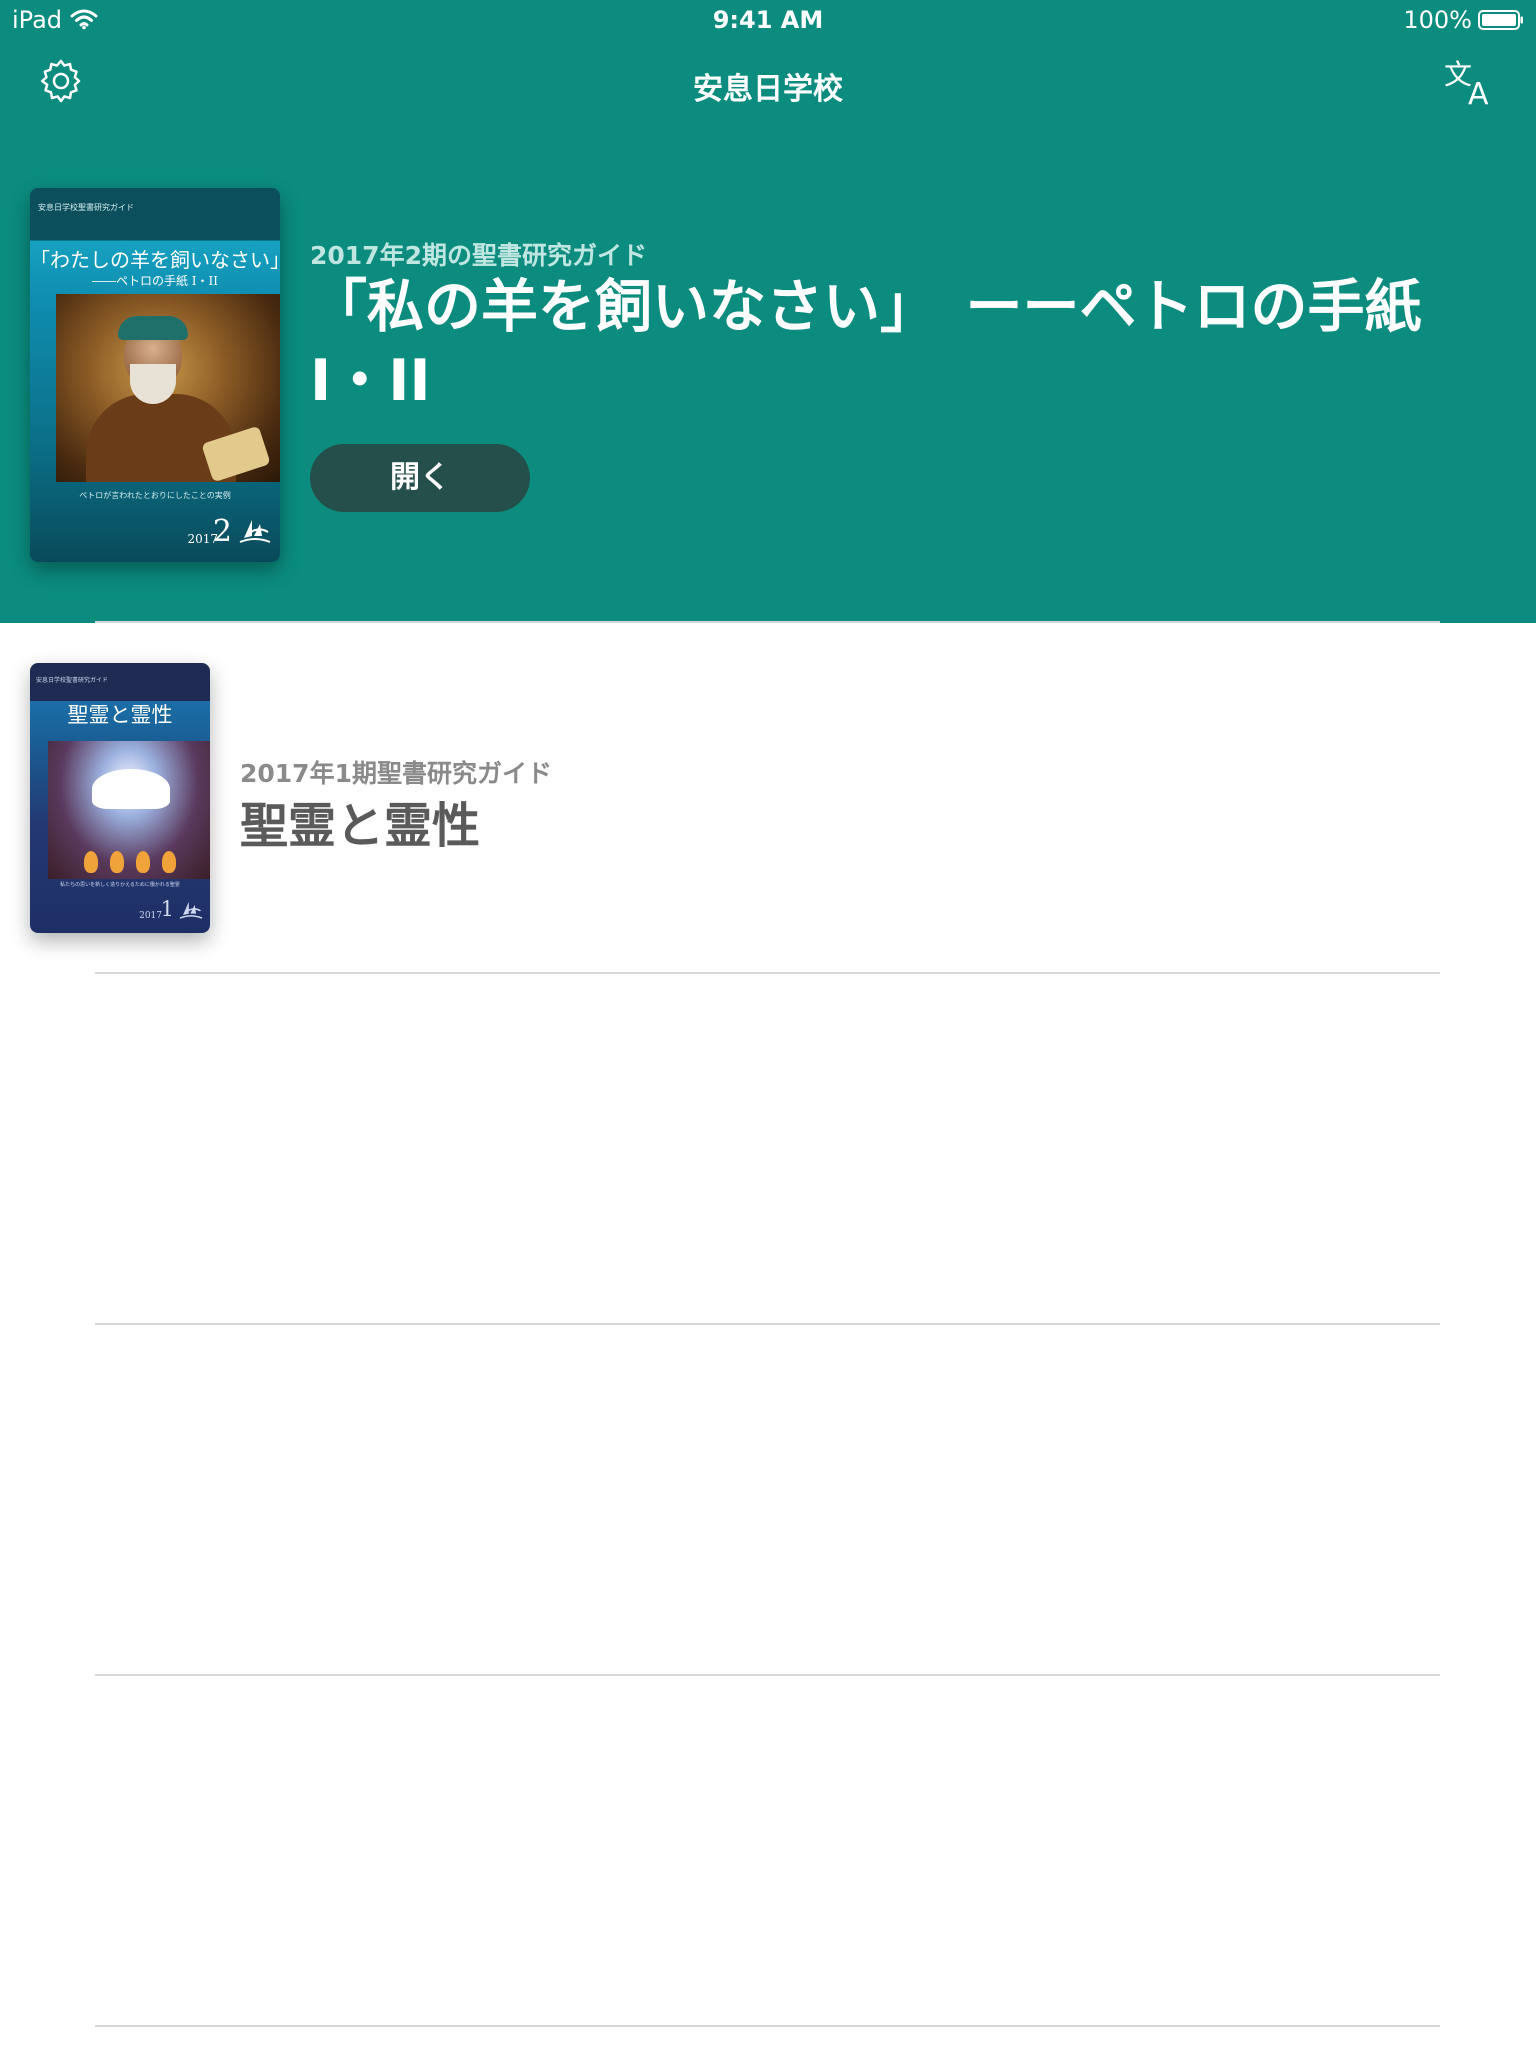  What do you see at coordinates (1500, 20) in the screenshot?
I see `battery-icon` at bounding box center [1500, 20].